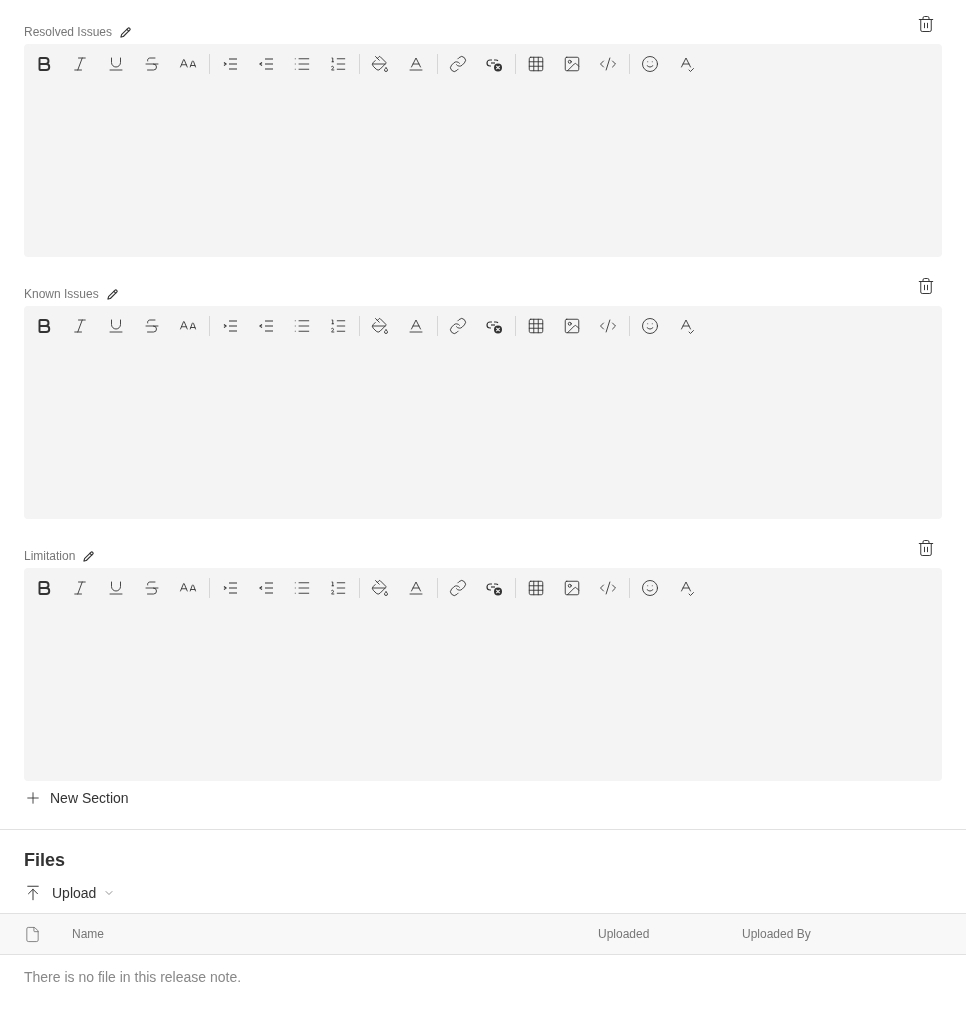  Describe the element at coordinates (32, 934) in the screenshot. I see `file-icon` at that location.